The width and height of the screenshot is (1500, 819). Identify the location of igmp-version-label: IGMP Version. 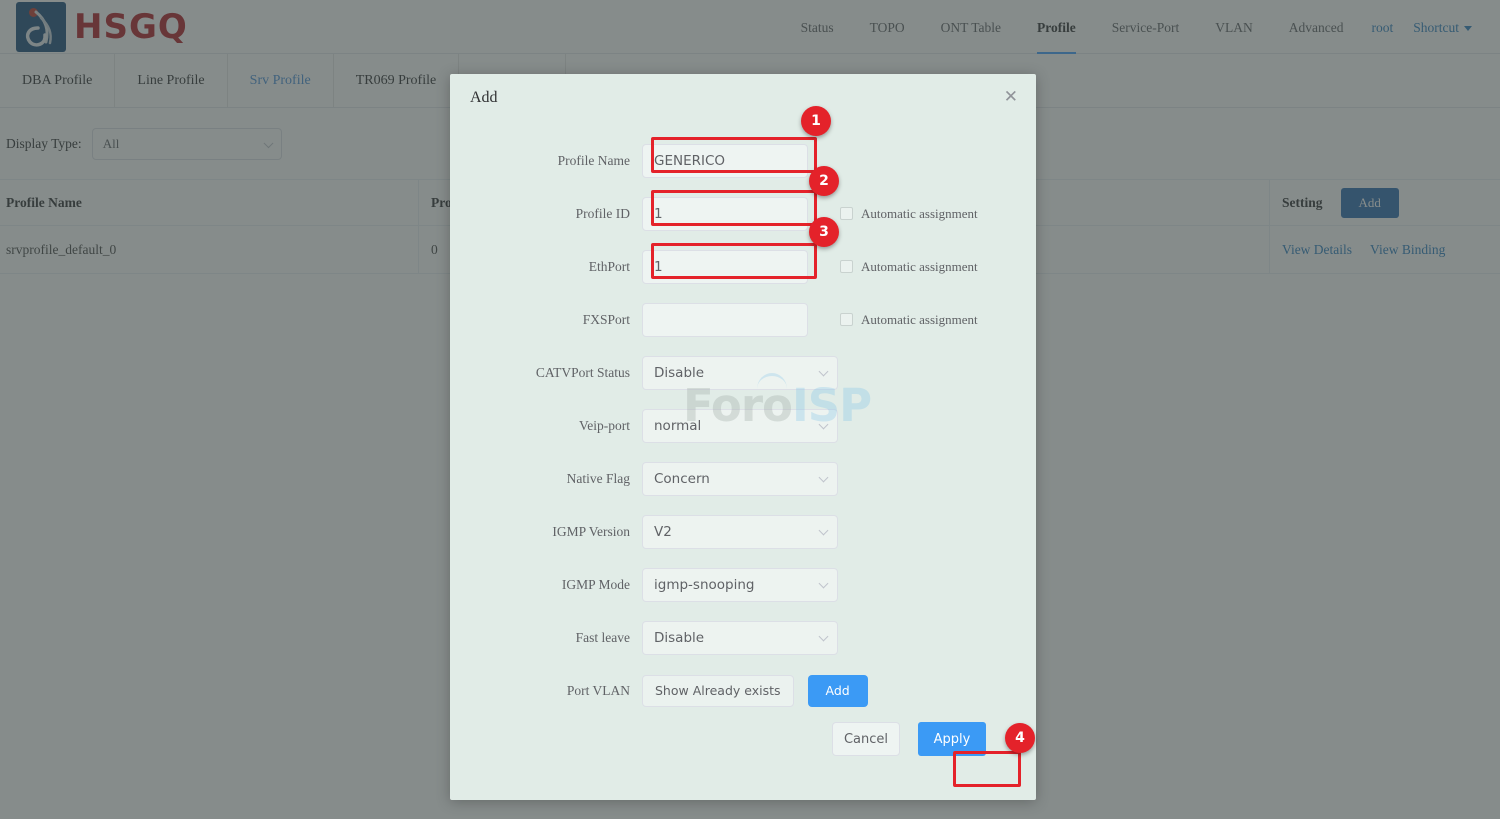
(591, 531).